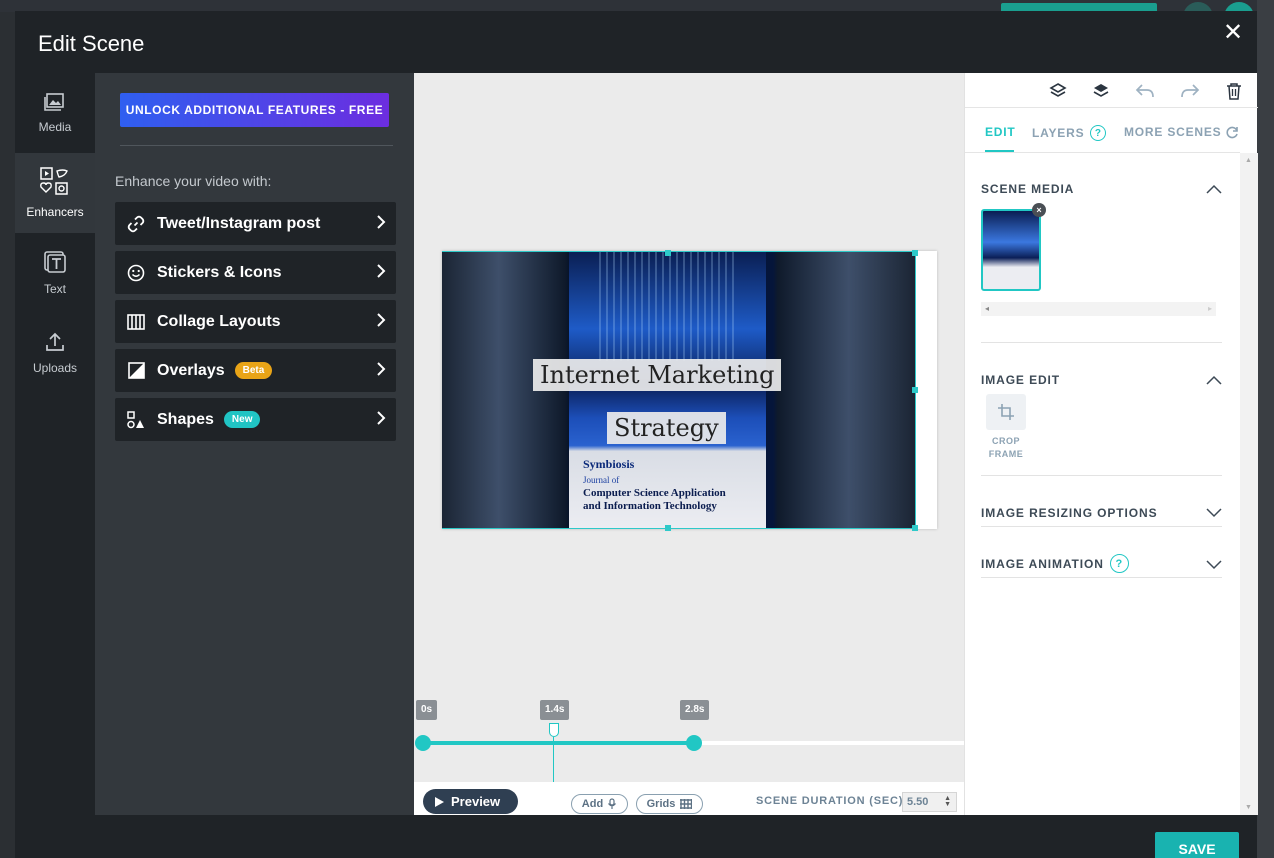  What do you see at coordinates (1101, 91) in the screenshot?
I see `layer-up-icon` at bounding box center [1101, 91].